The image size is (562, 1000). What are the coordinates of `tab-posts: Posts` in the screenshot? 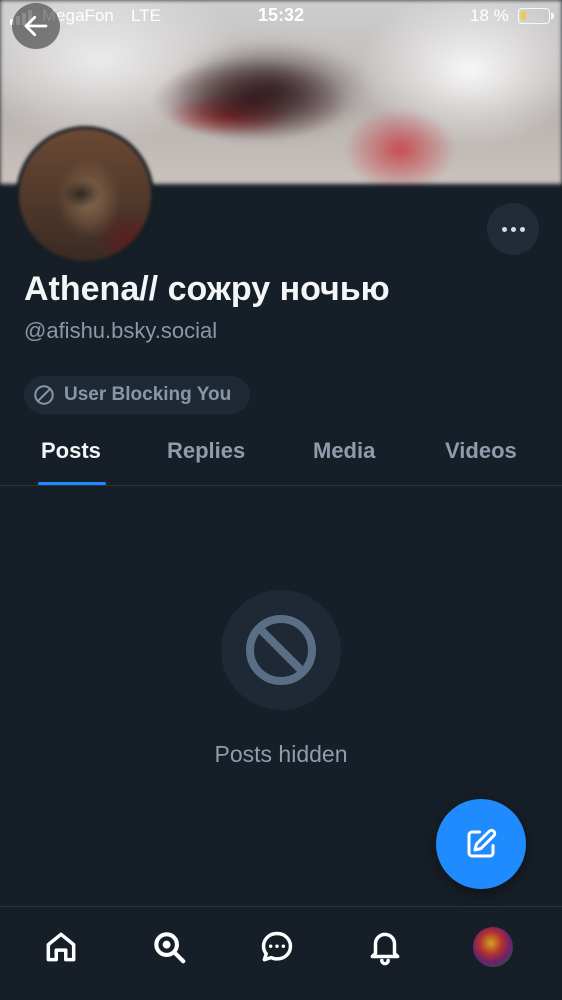 It's located at (71, 451).